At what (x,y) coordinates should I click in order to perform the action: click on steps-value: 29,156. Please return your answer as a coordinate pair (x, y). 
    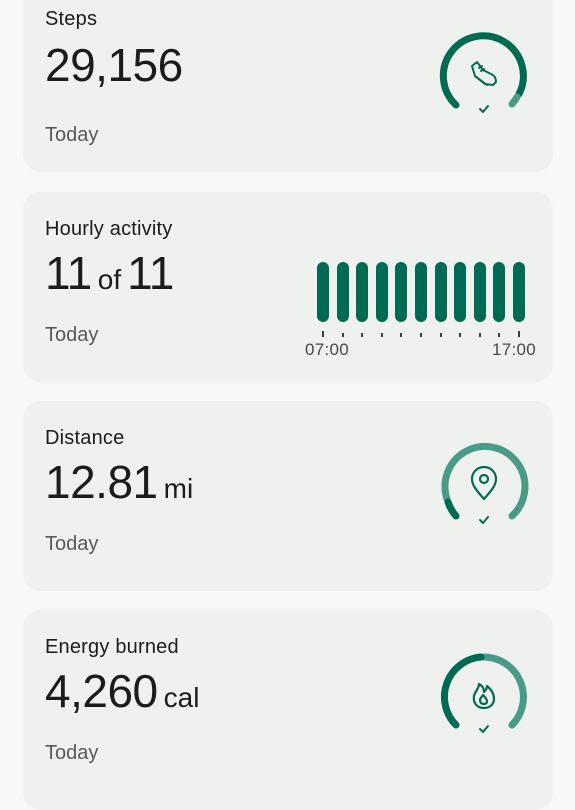
    Looking at the image, I should click on (114, 65).